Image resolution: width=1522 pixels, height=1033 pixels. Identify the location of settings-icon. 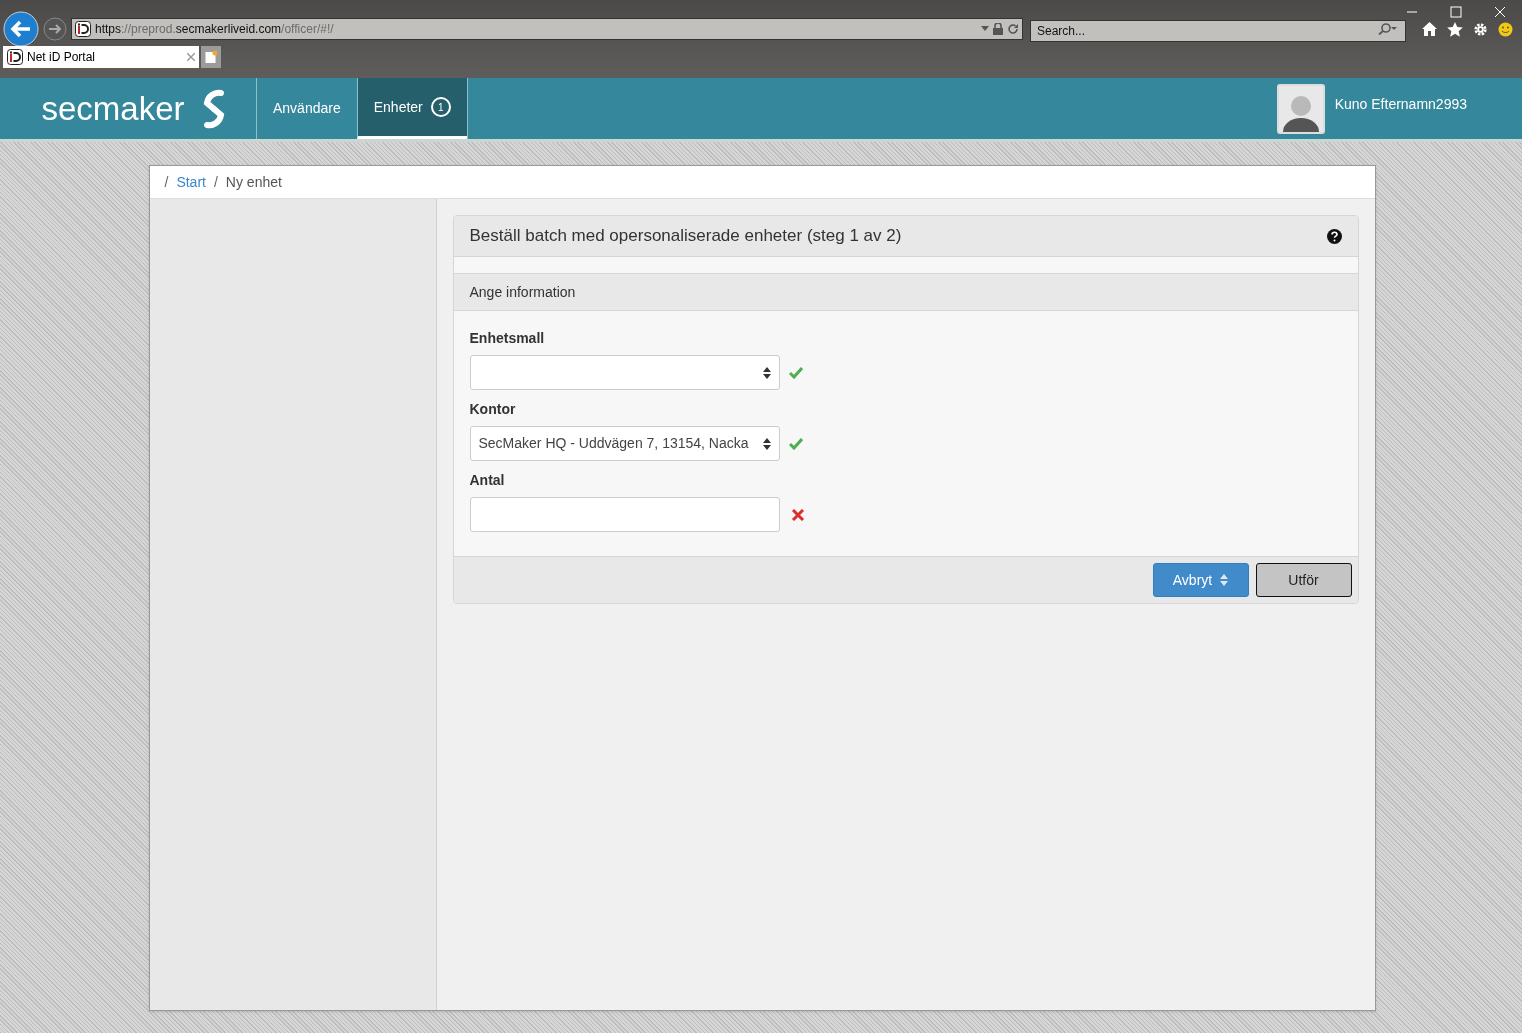
(1480, 29).